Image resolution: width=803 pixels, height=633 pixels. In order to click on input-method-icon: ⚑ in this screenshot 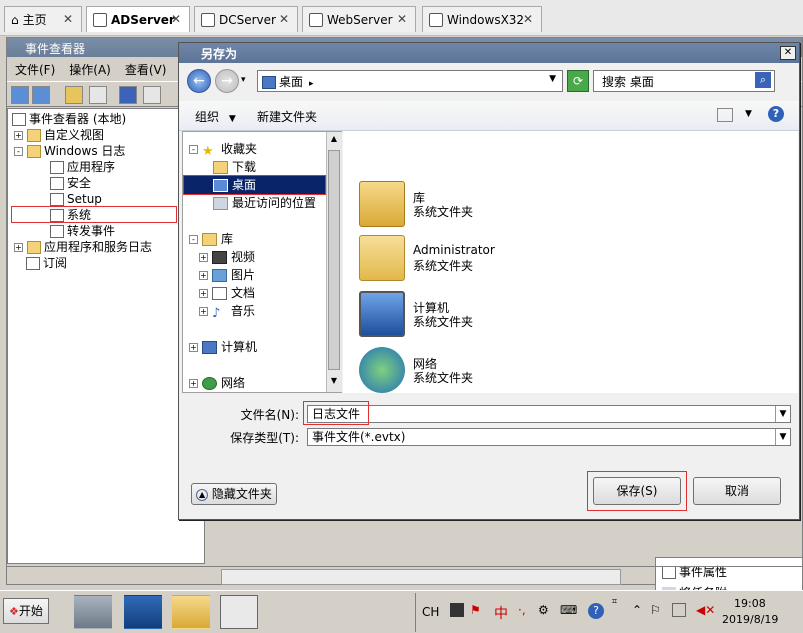, I will do `click(475, 610)`.